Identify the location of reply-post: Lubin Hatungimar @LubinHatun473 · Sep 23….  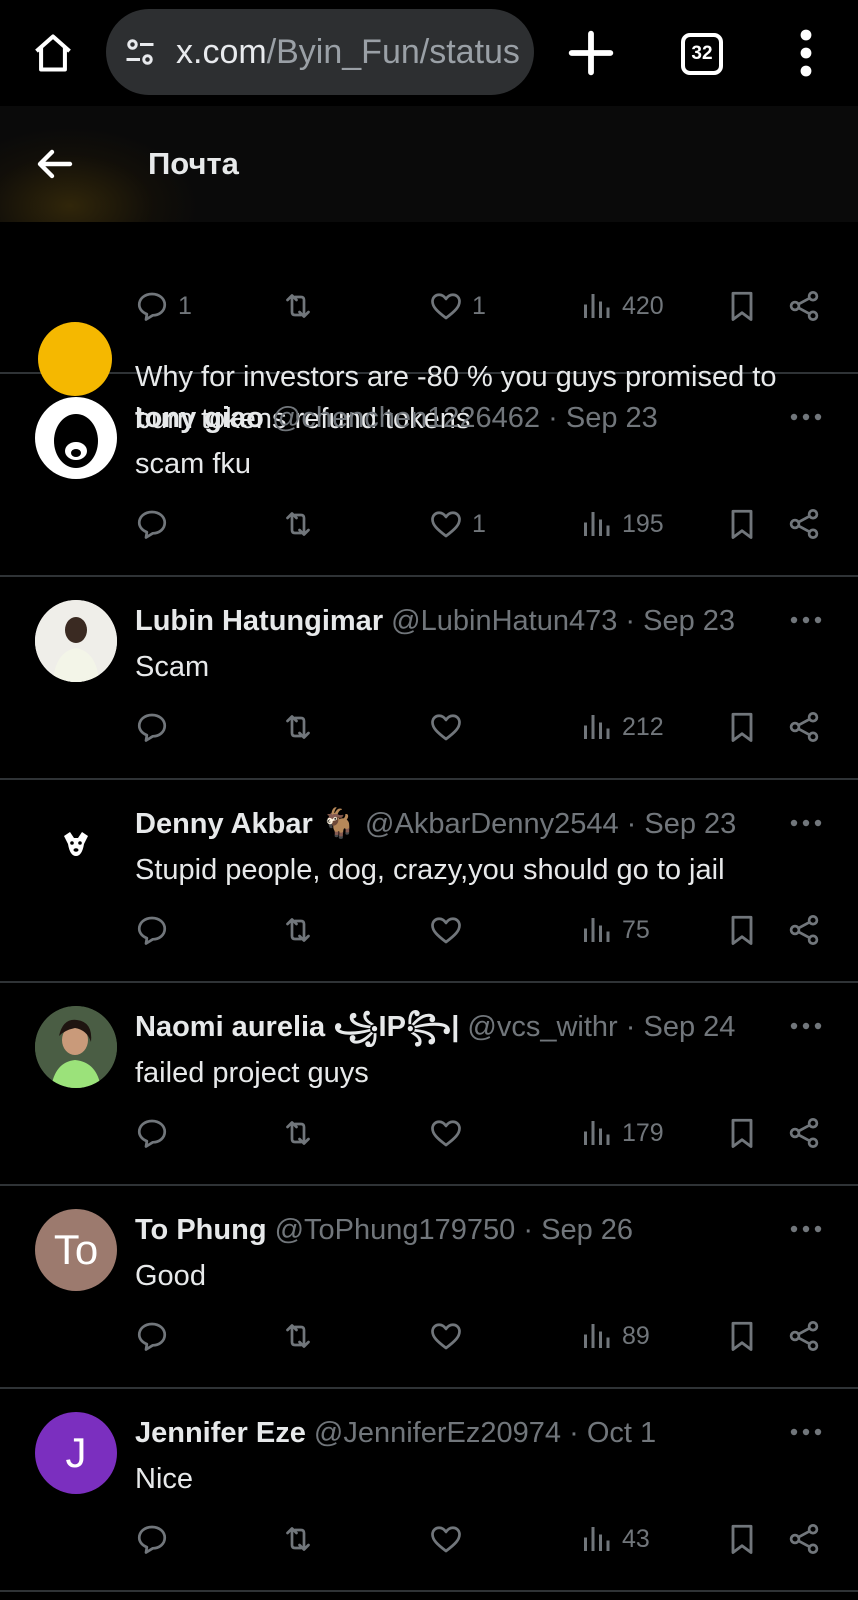
(429, 677).